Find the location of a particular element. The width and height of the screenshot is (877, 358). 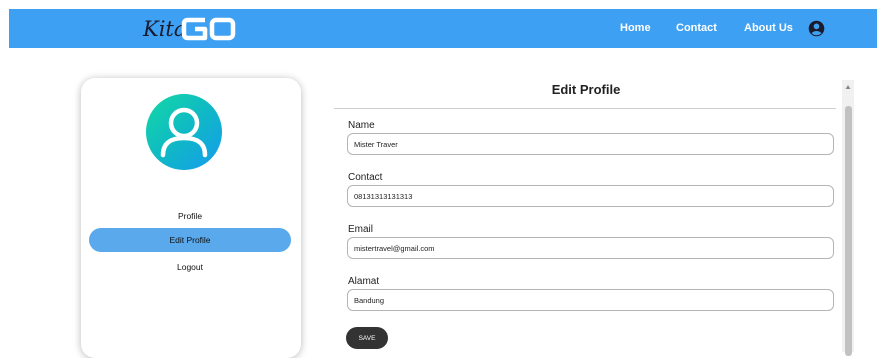

email-field is located at coordinates (590, 248).